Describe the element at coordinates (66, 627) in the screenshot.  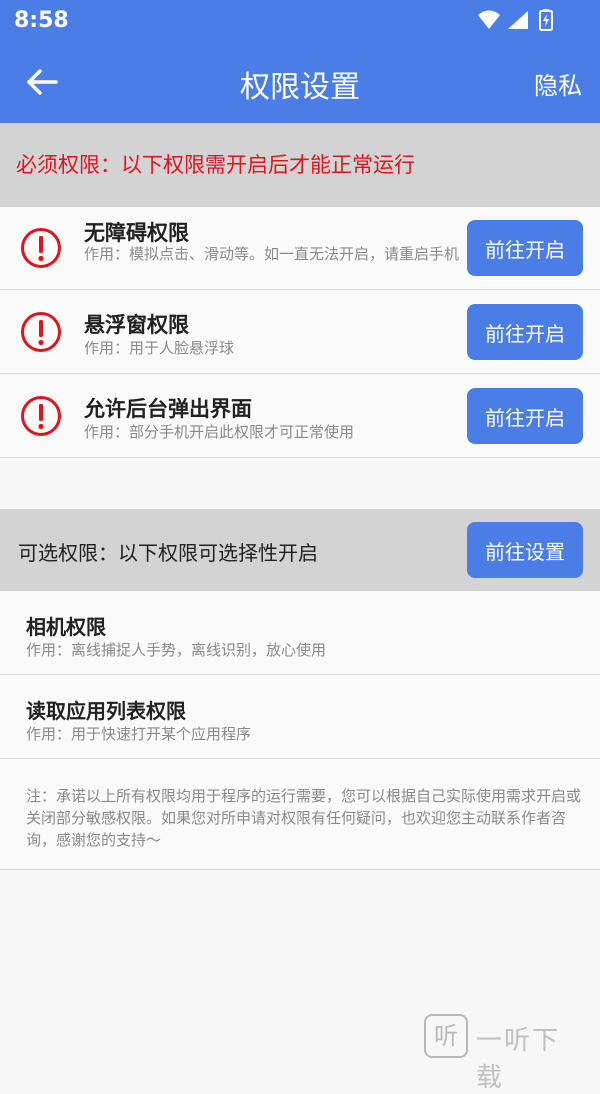
I see `permission-name: 相机权限` at that location.